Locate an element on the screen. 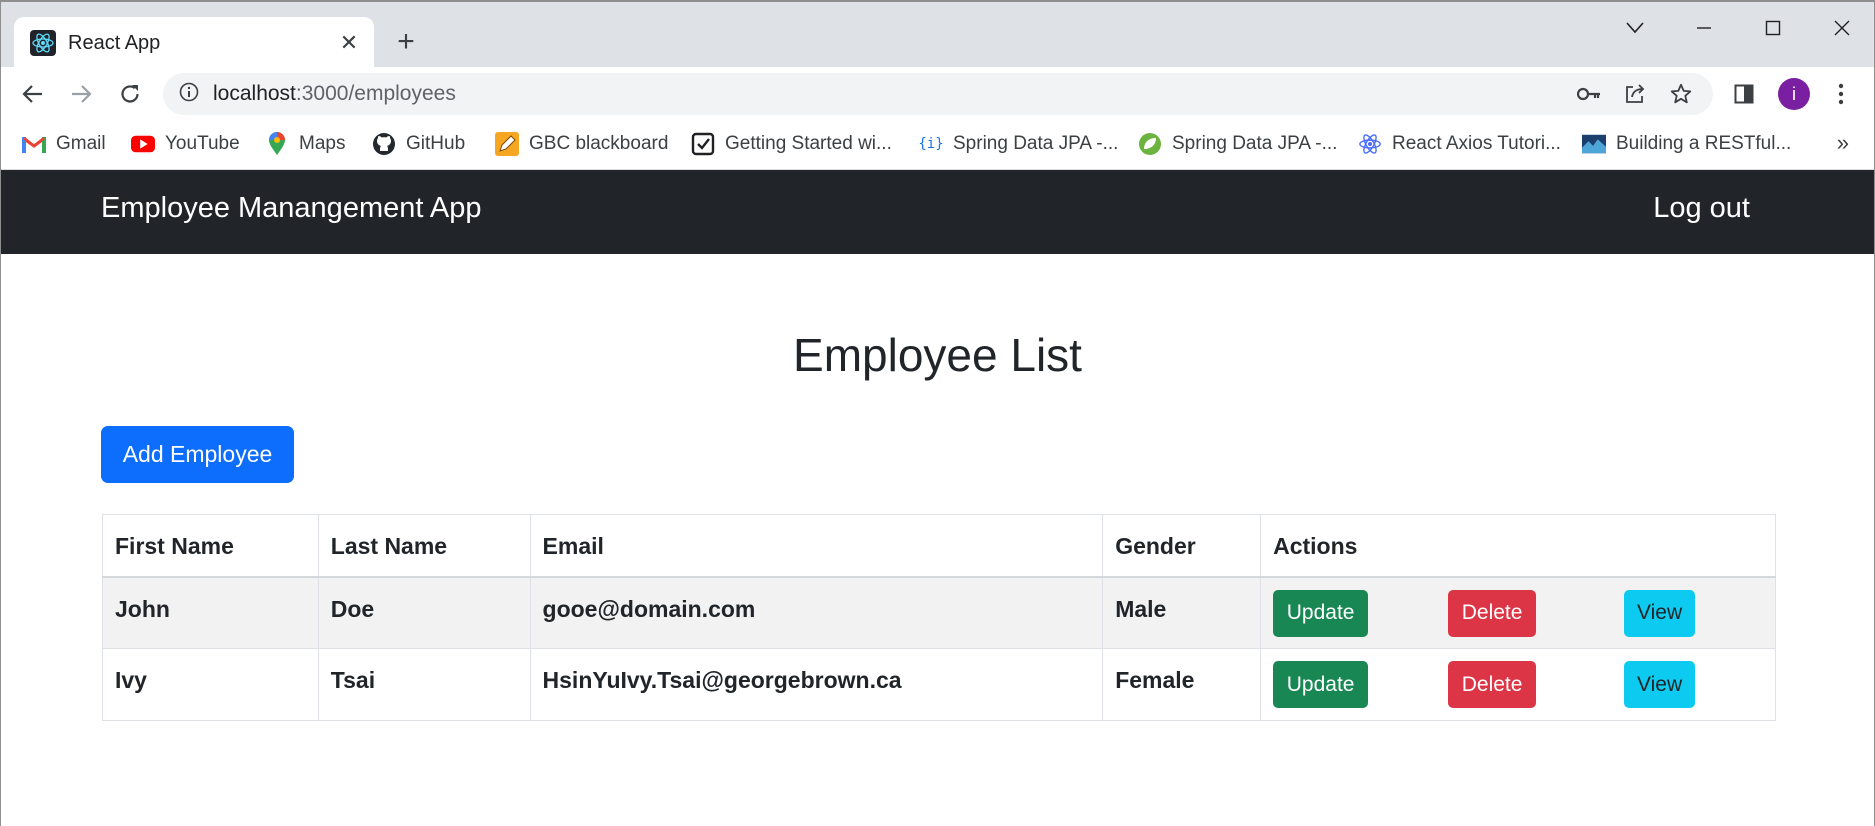 Image resolution: width=1875 pixels, height=826 pixels. info-icon is located at coordinates (189, 94).